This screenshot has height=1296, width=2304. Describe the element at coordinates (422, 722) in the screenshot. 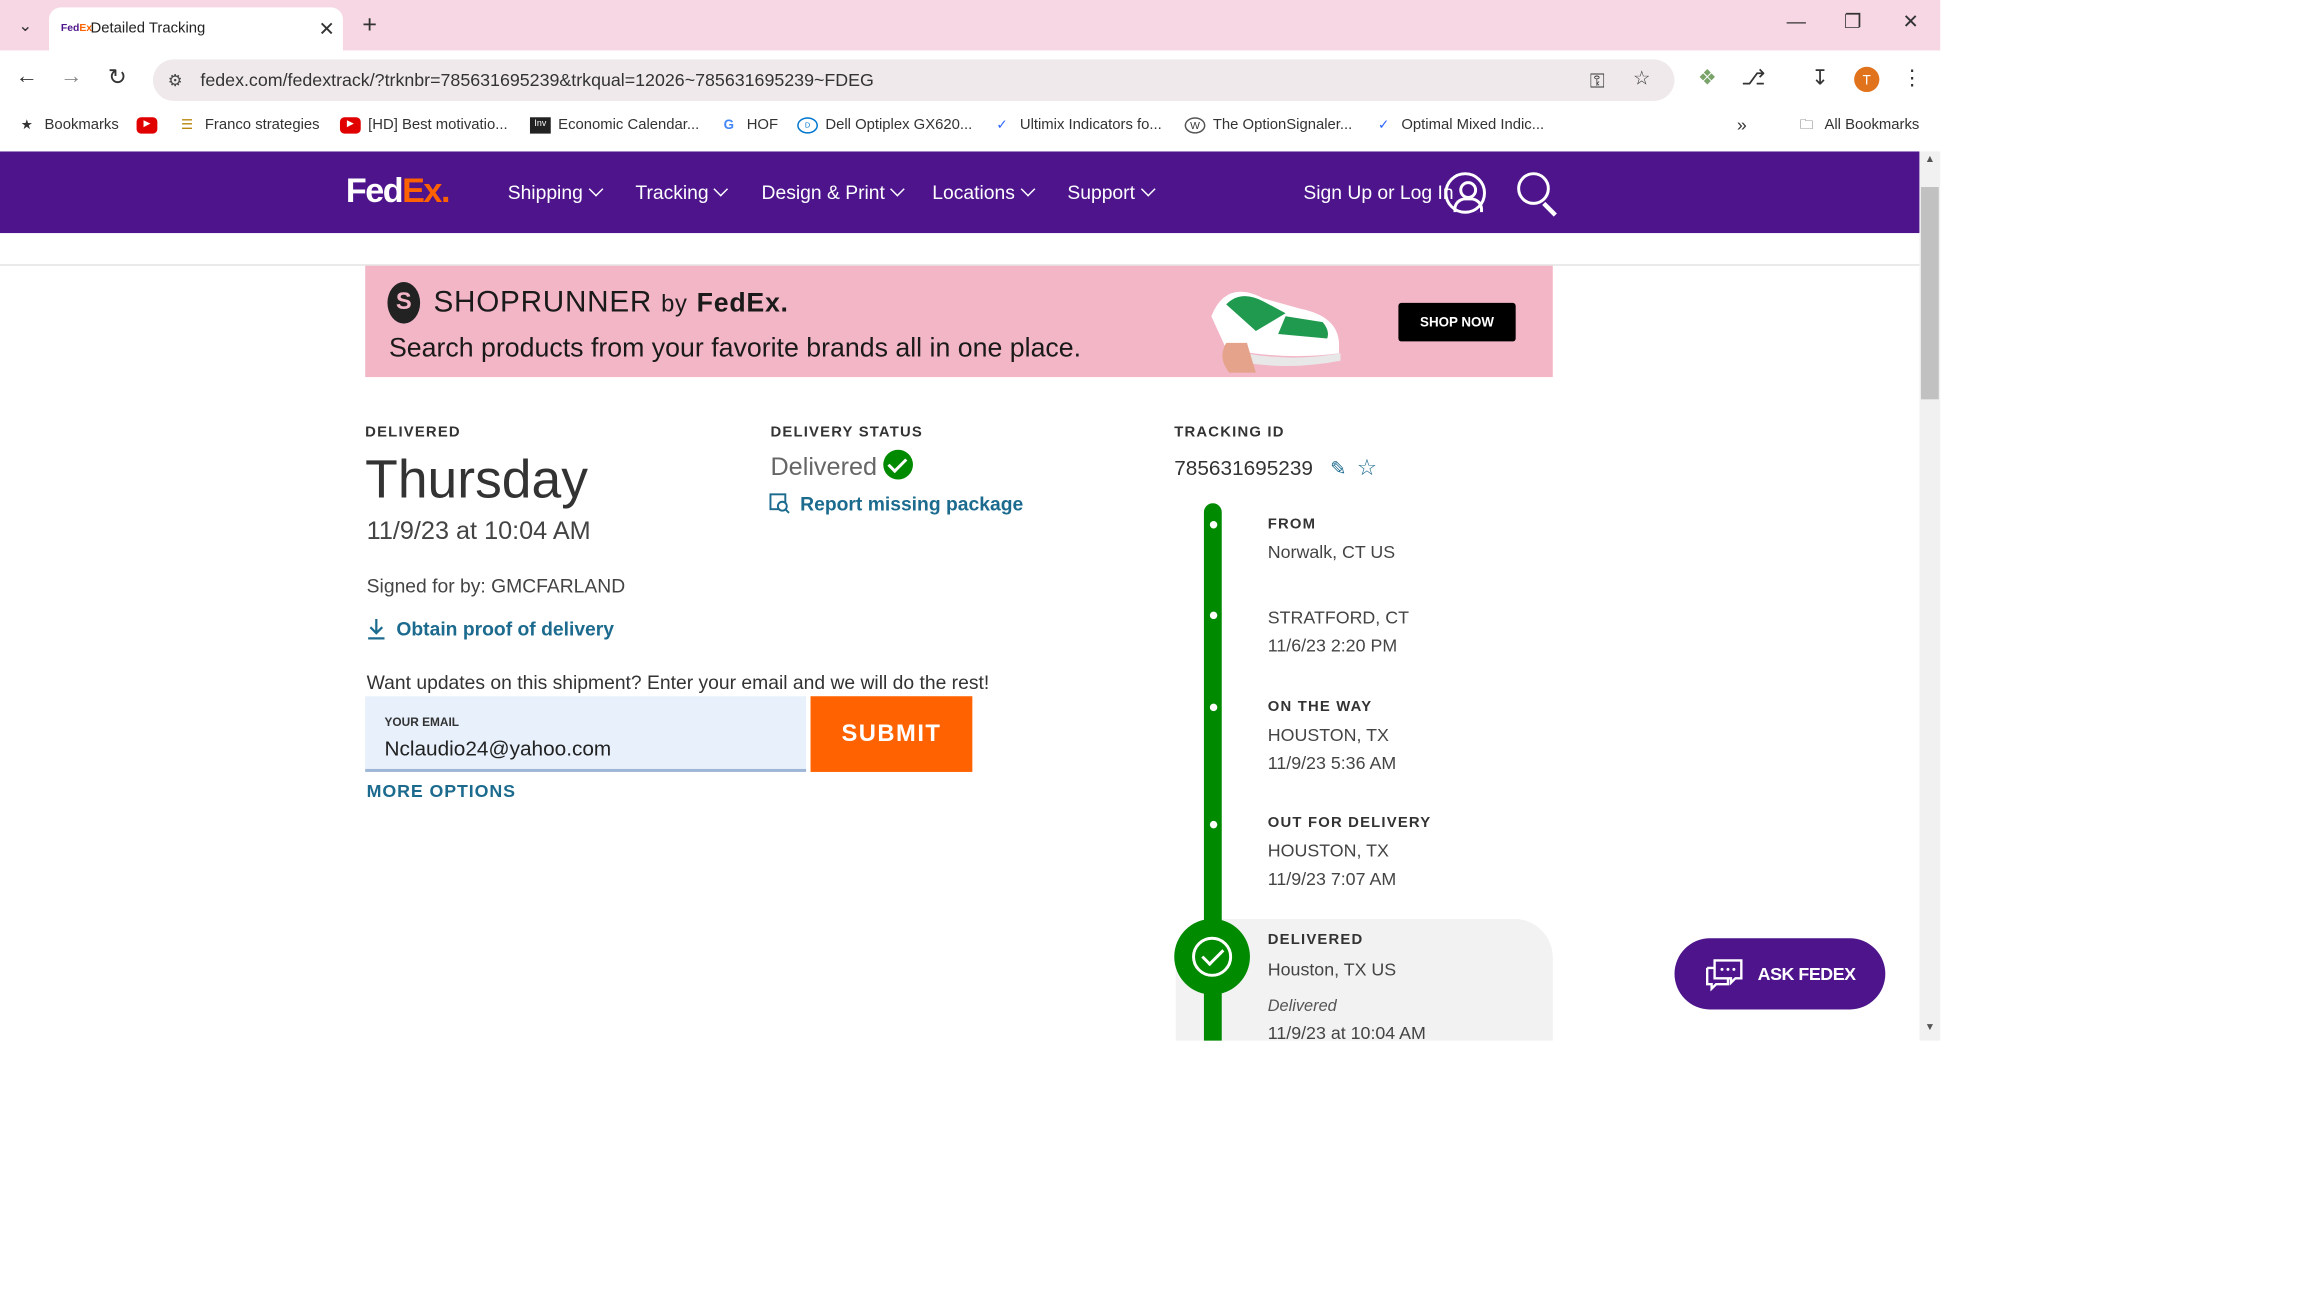

I see `email-label: YOUR EMAIL` at that location.